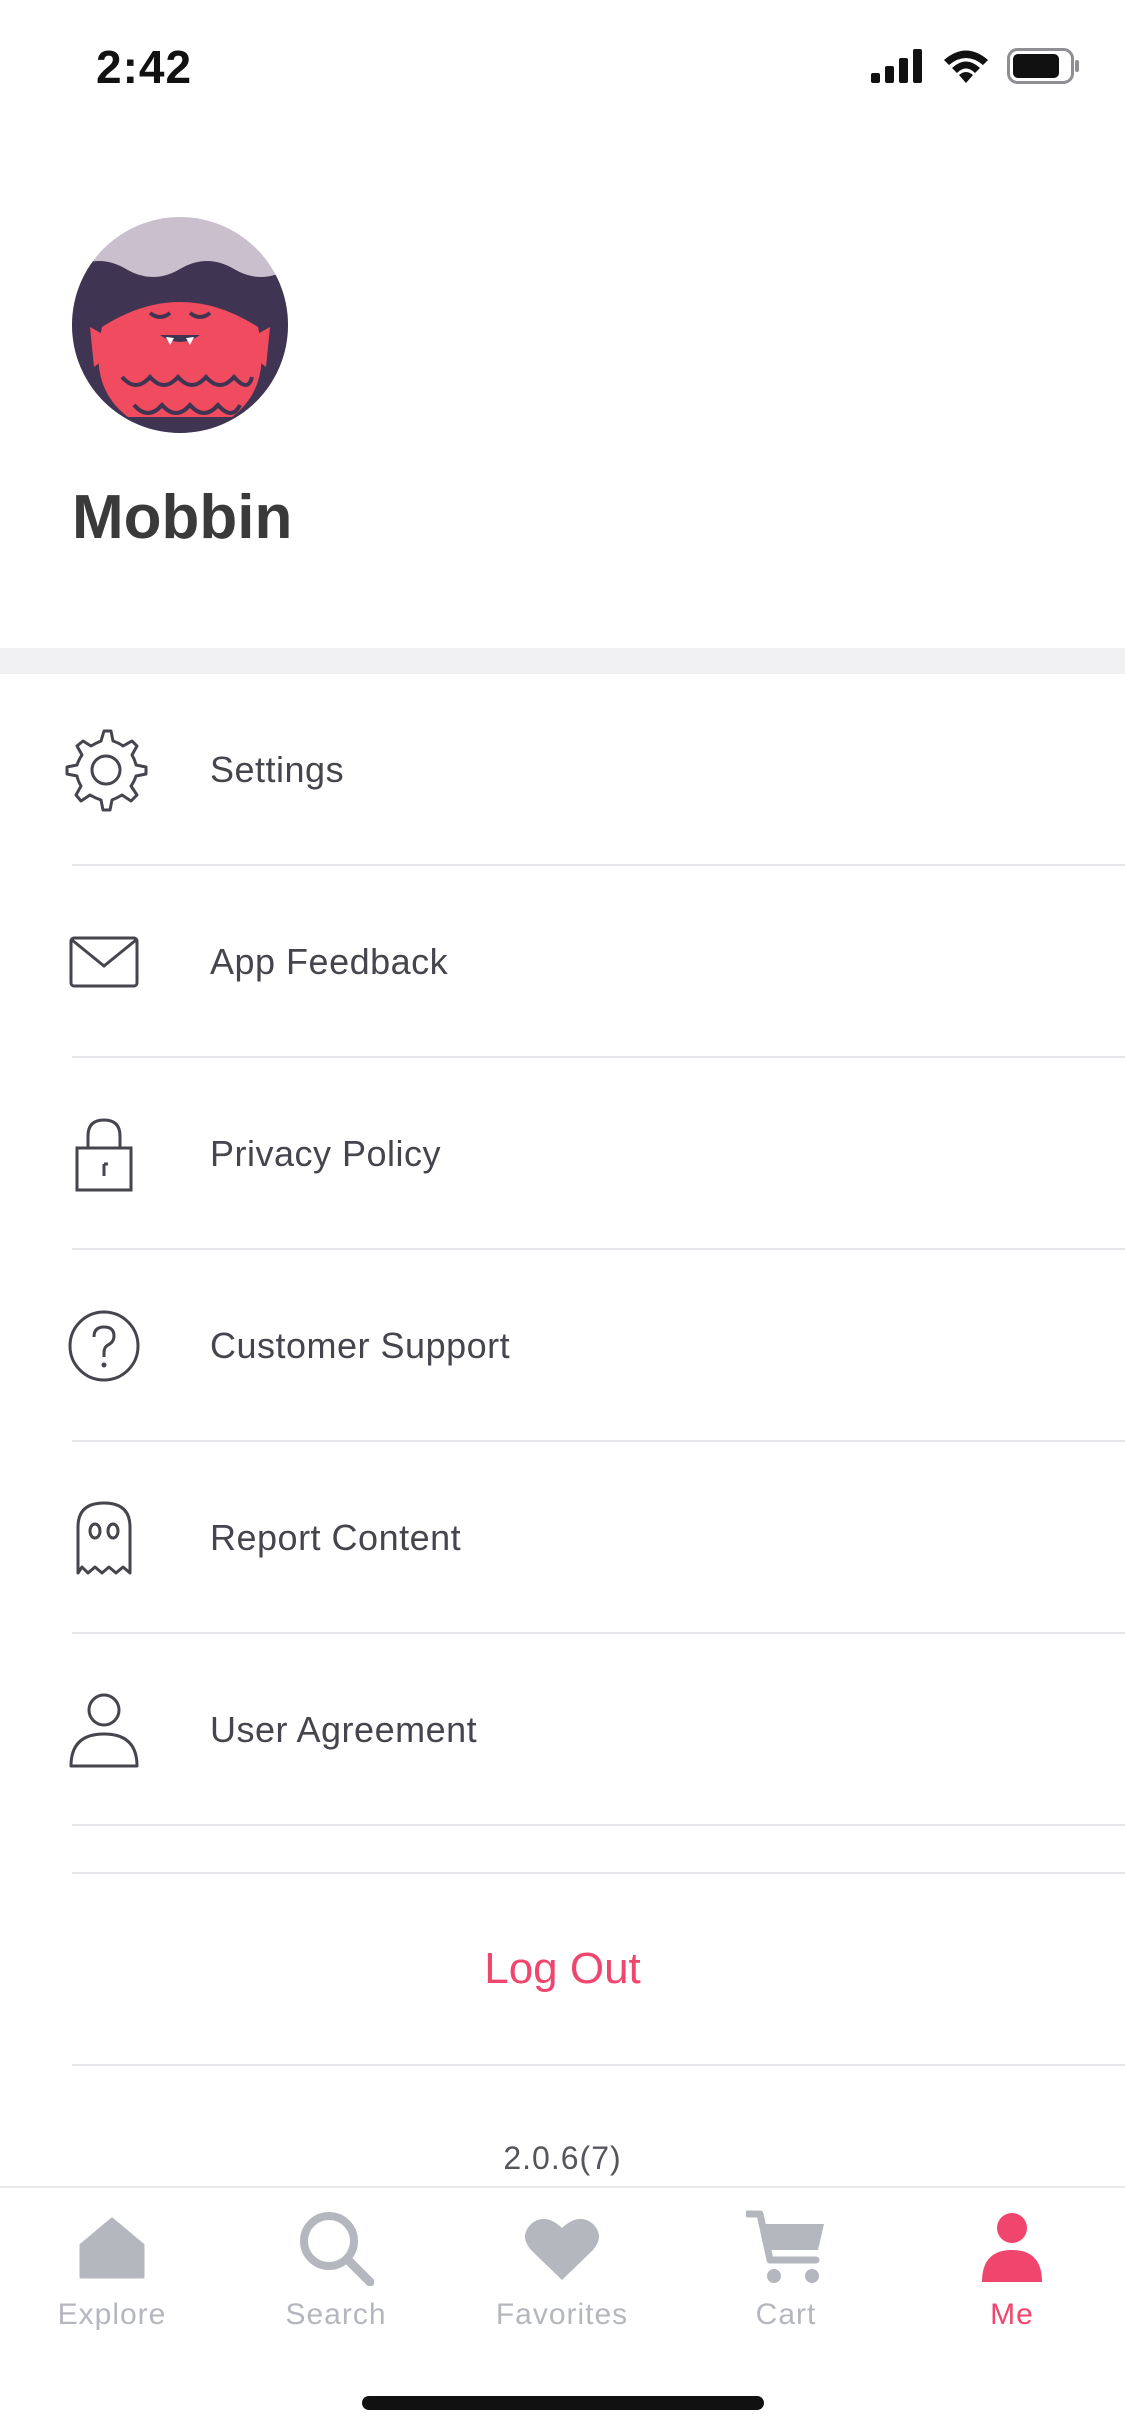 Image resolution: width=1125 pixels, height=2436 pixels. Describe the element at coordinates (104, 1154) in the screenshot. I see `lock-icon` at that location.